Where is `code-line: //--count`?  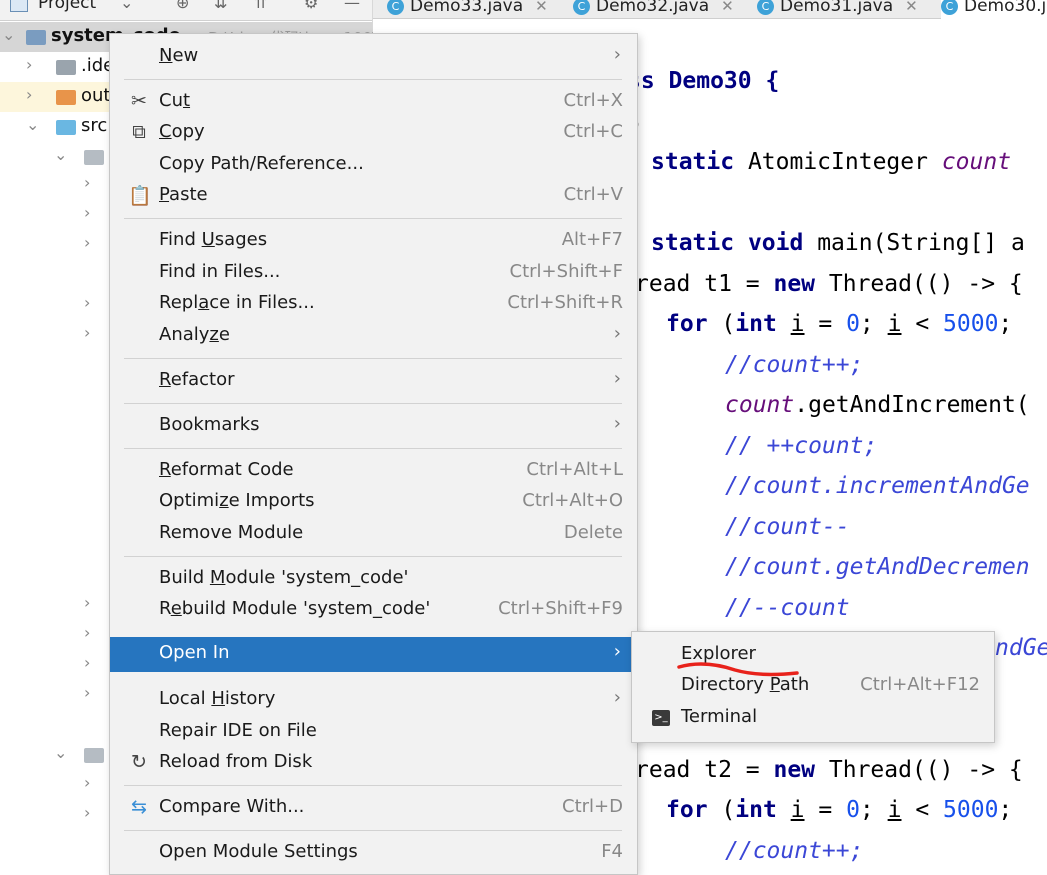
code-line: //--count is located at coordinates (787, 608).